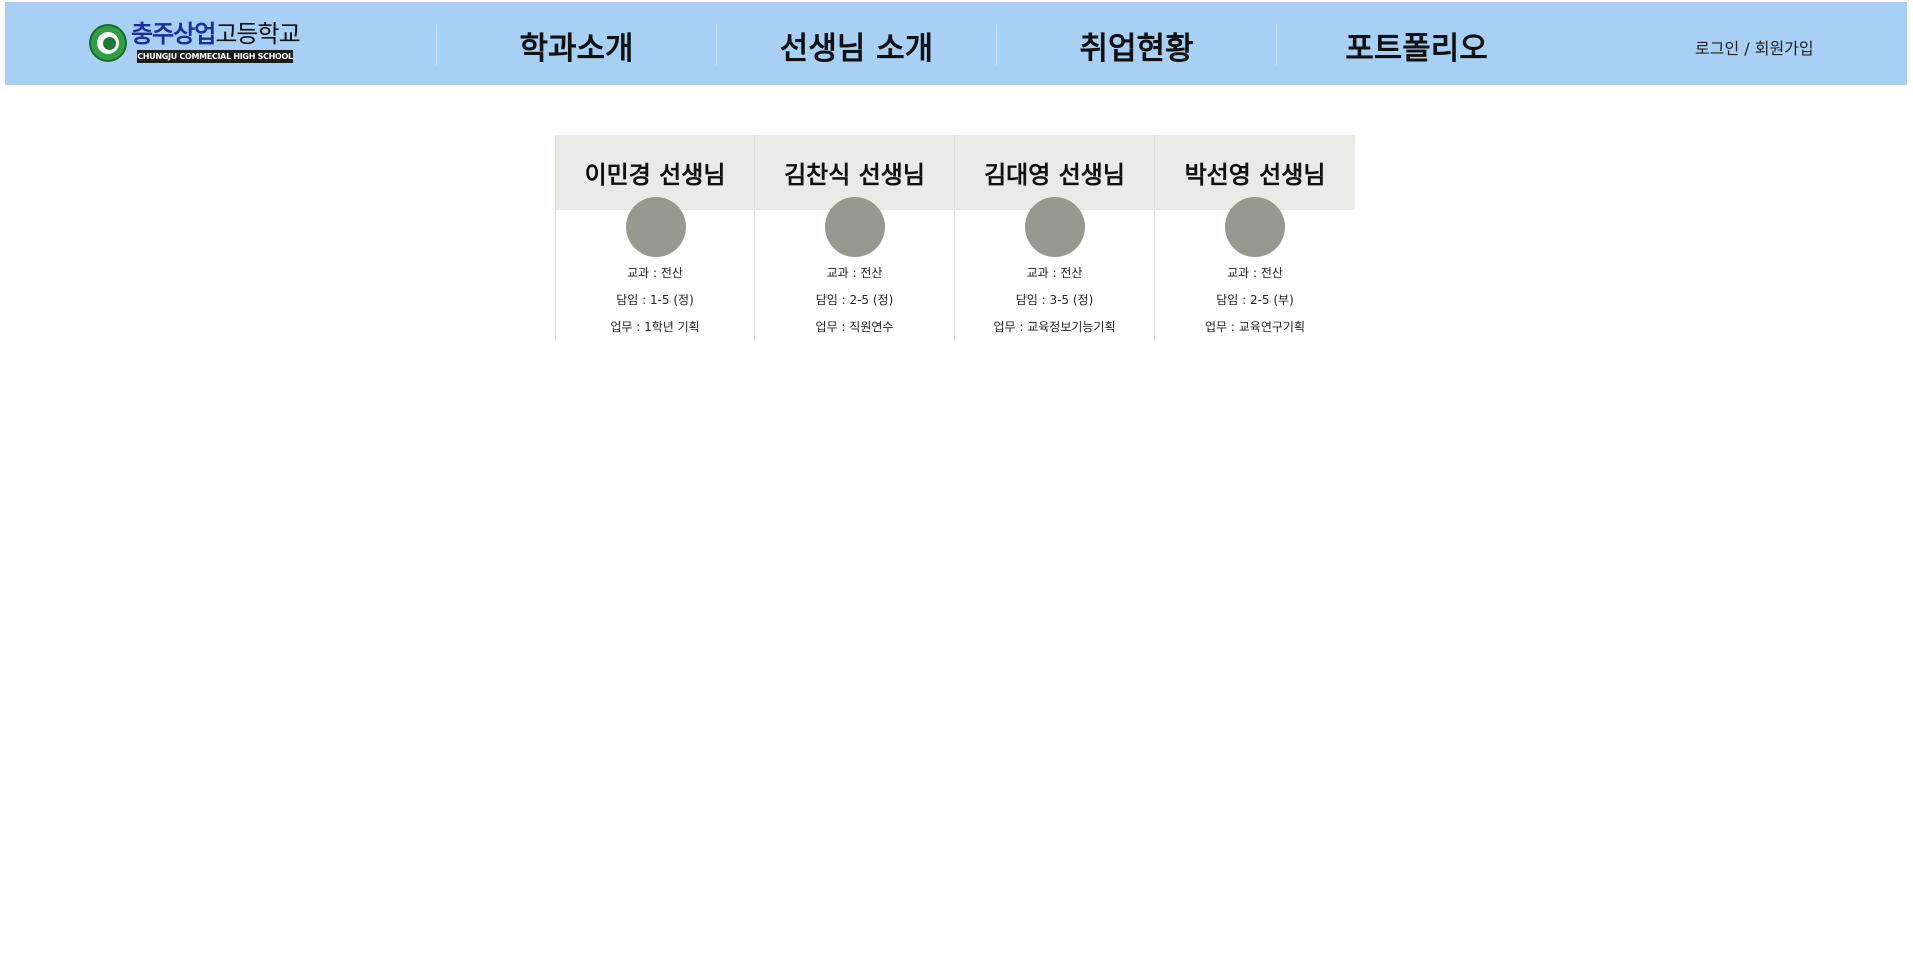 The height and width of the screenshot is (955, 1913). I want to click on auth-links: 로그인 / 회원가입, so click(1754, 47).